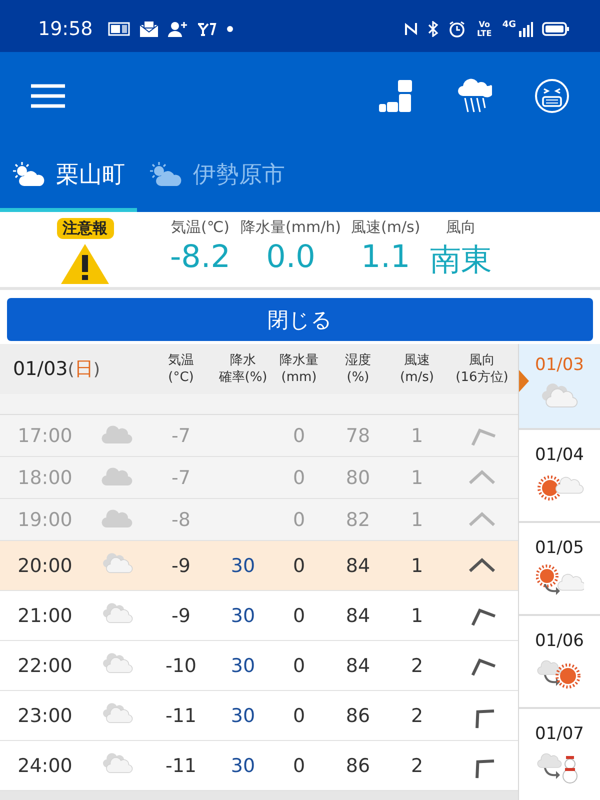 Image resolution: width=600 pixels, height=800 pixels. What do you see at coordinates (461, 260) in the screenshot?
I see `reading-value: 南東` at bounding box center [461, 260].